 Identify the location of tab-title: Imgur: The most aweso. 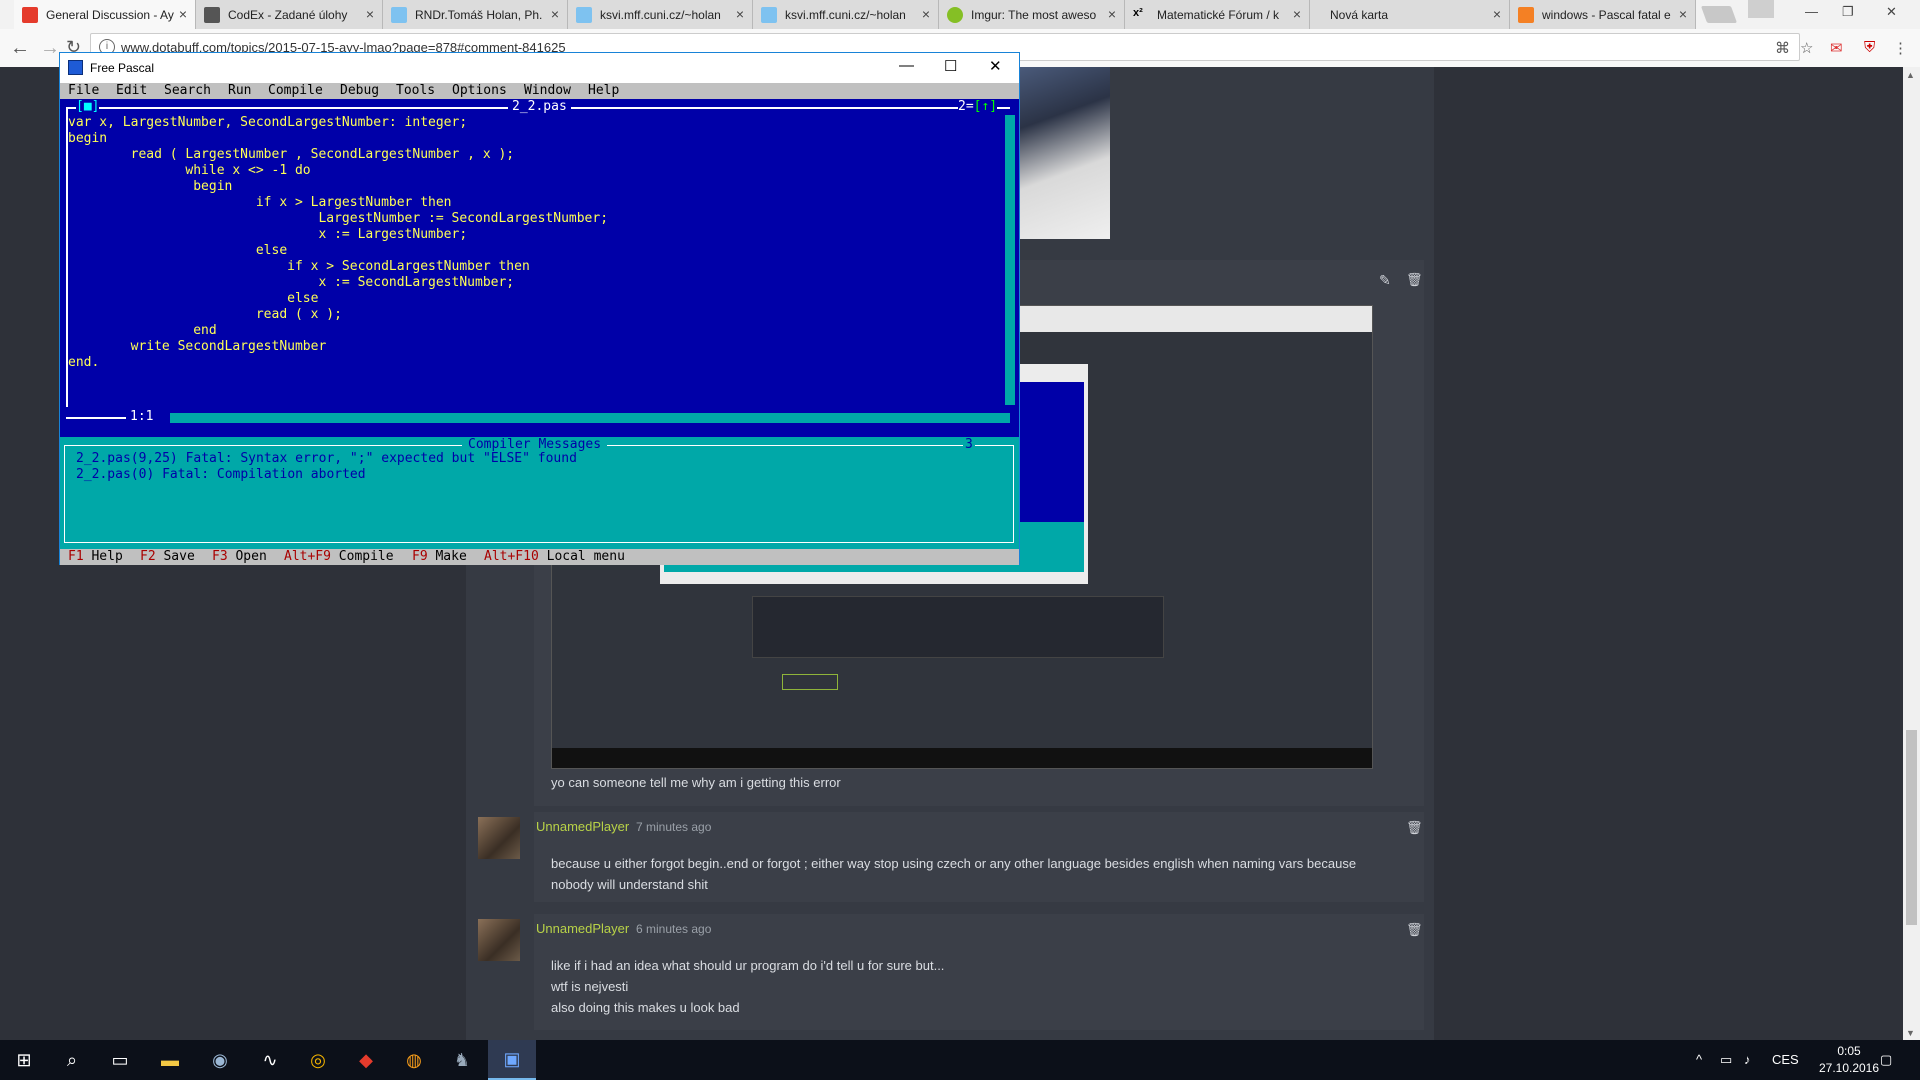
(1034, 14).